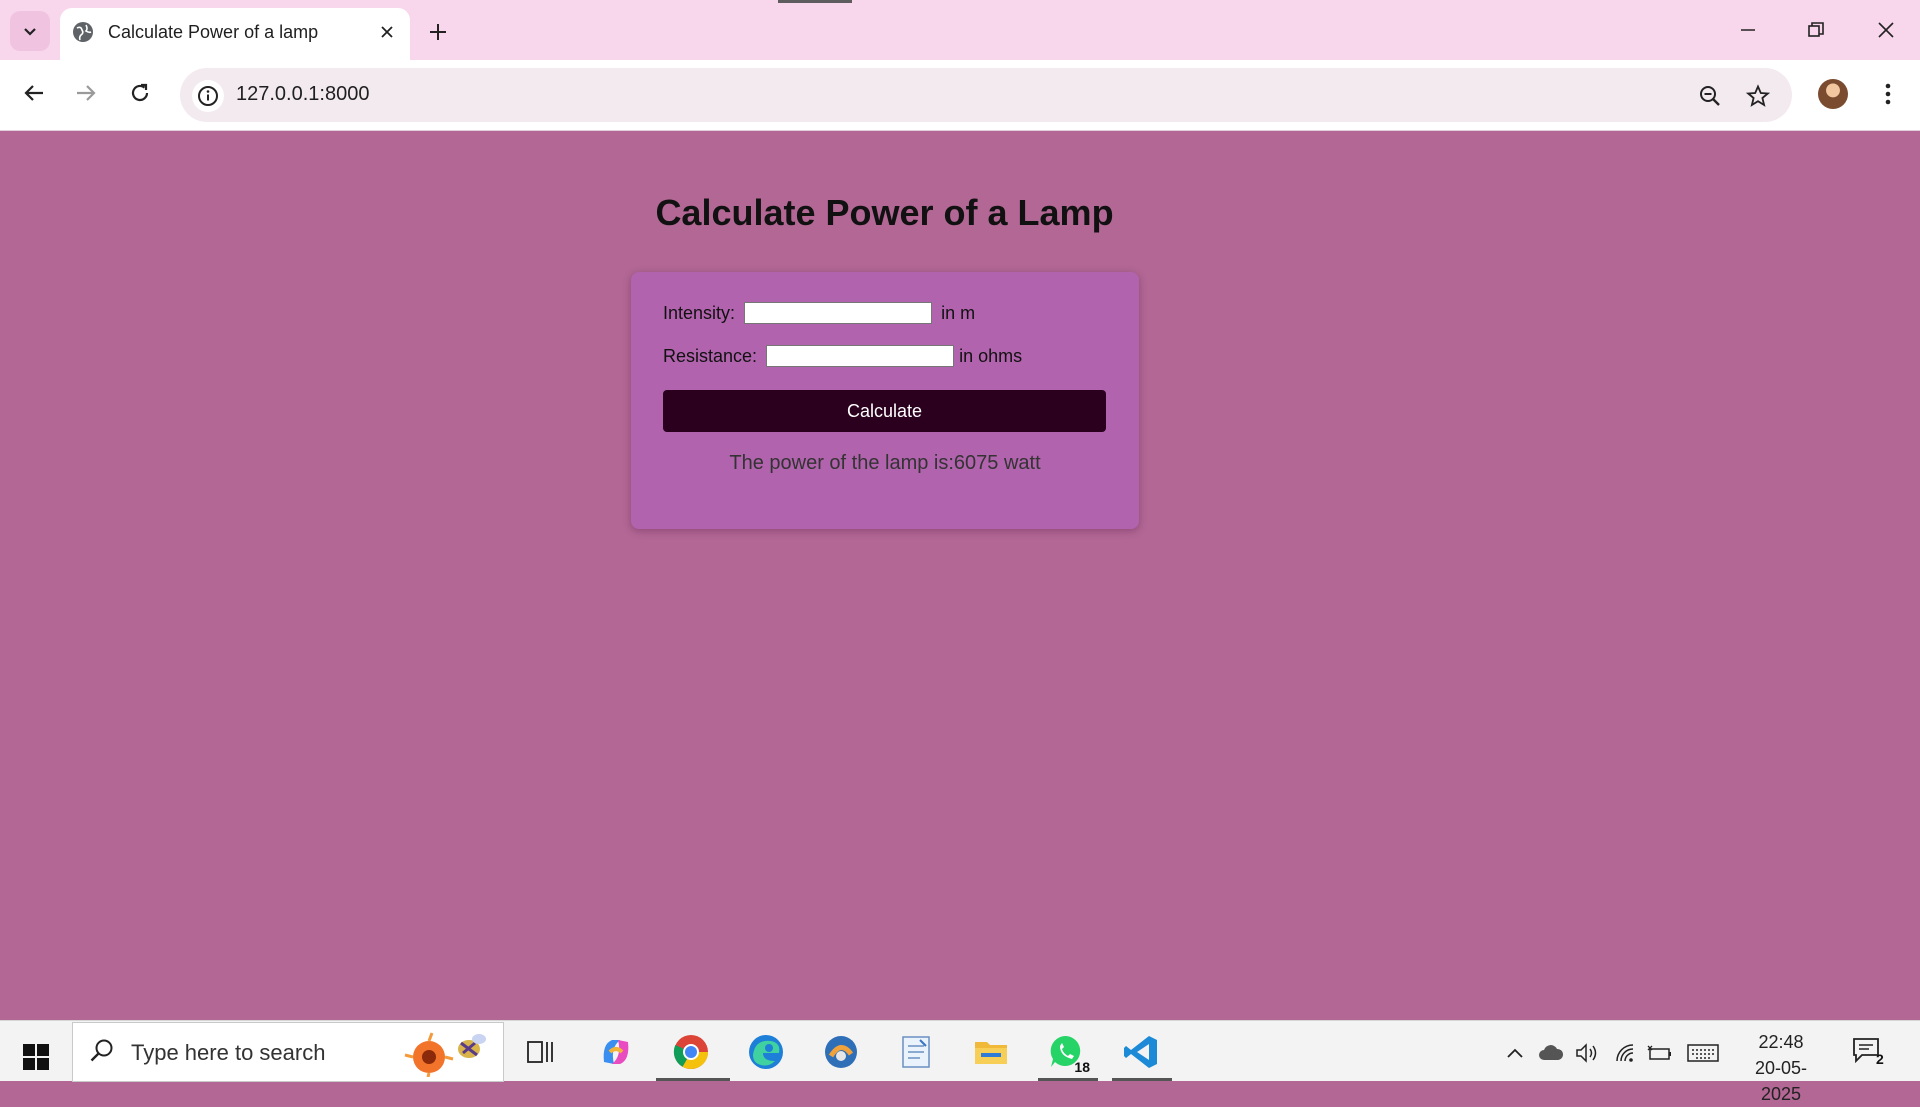  I want to click on chevron-down-icon, so click(30, 32).